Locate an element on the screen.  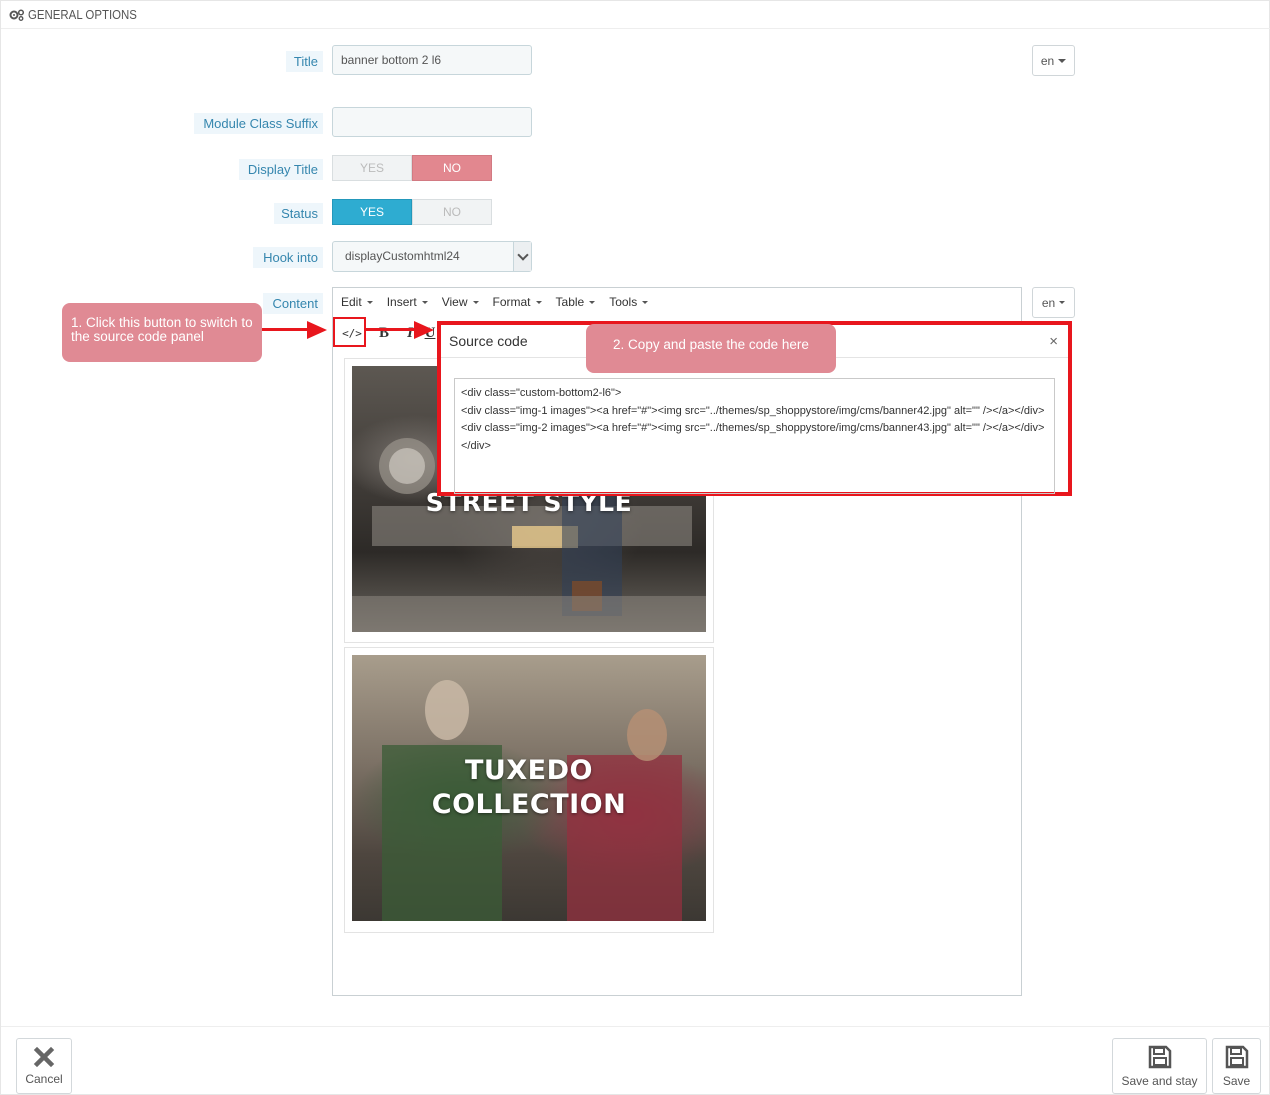
title-language-dropdown: en is located at coordinates (1053, 60).